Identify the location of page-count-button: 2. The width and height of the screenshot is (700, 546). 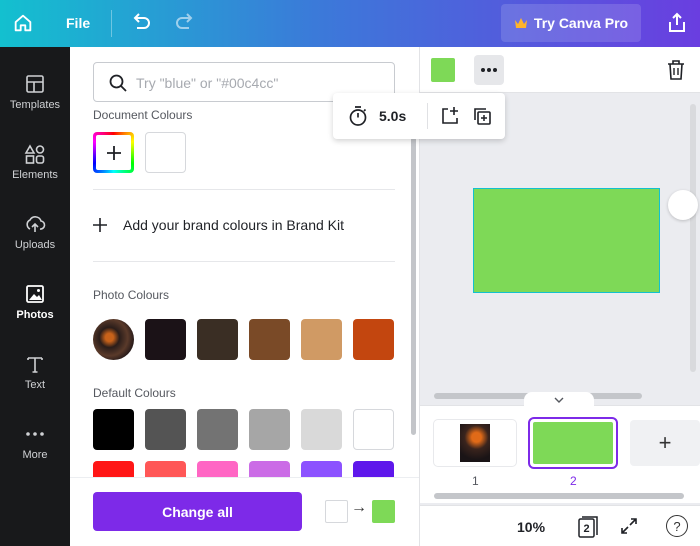
(588, 527).